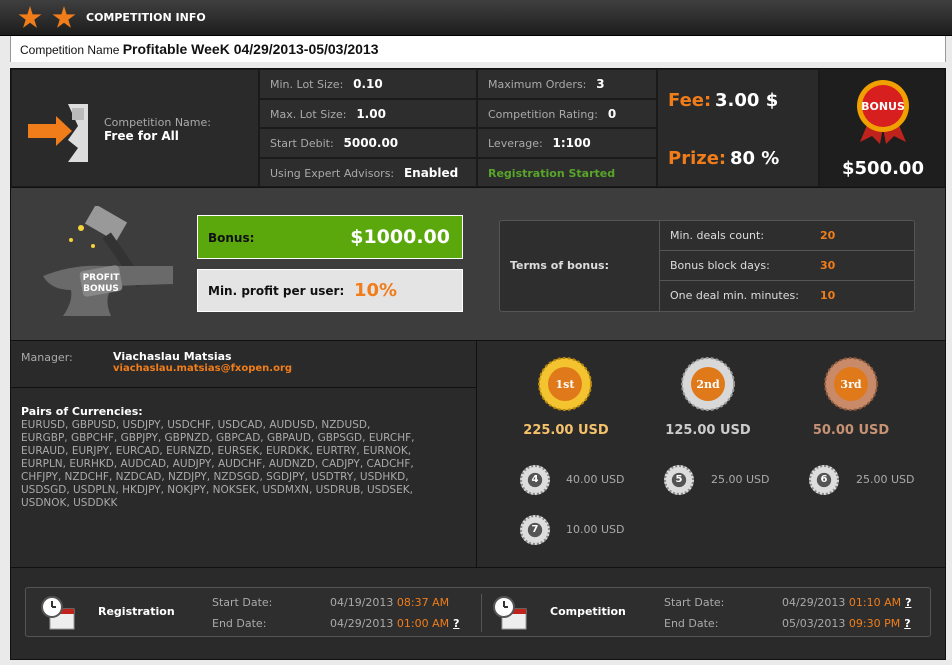 This screenshot has width=952, height=665. What do you see at coordinates (883, 106) in the screenshot?
I see `bonus-badge-text: BONUS` at bounding box center [883, 106].